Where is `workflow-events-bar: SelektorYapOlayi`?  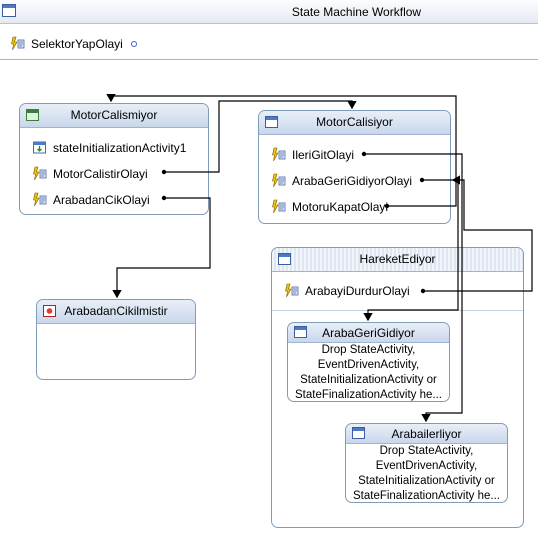
workflow-events-bar: SelektorYapOlayi is located at coordinates (269, 42).